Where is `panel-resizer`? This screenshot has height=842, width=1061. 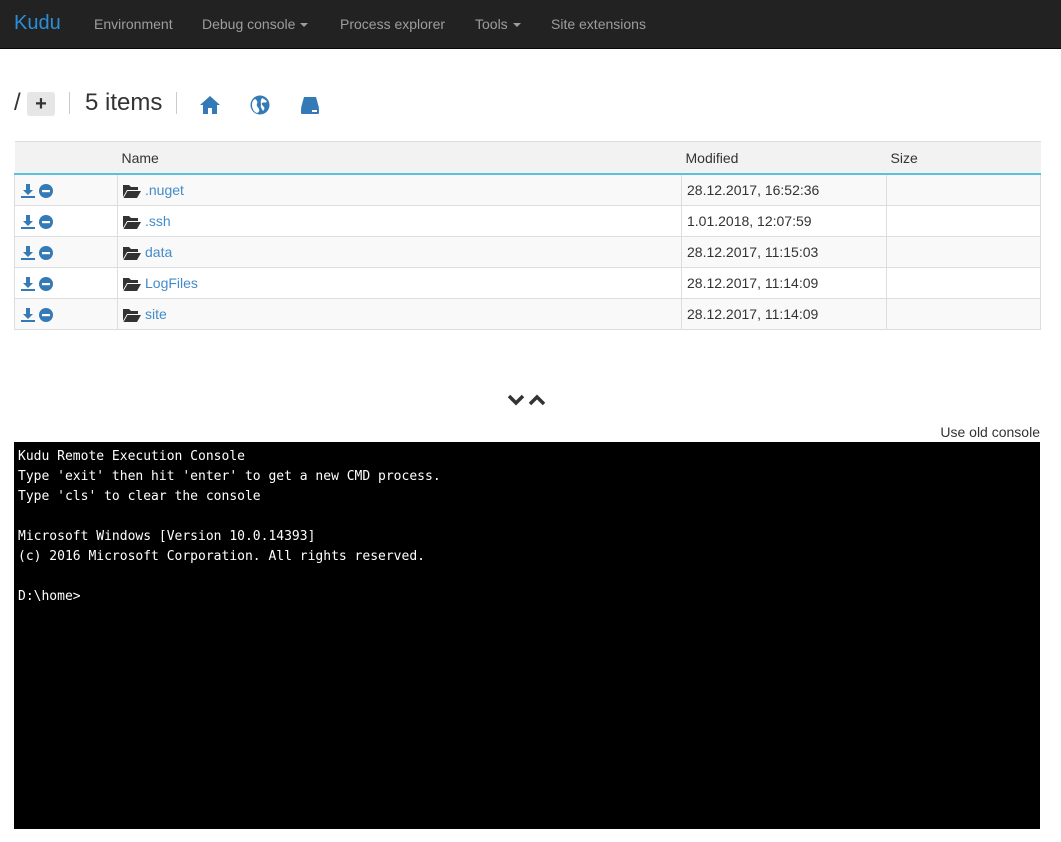 panel-resizer is located at coordinates (527, 401).